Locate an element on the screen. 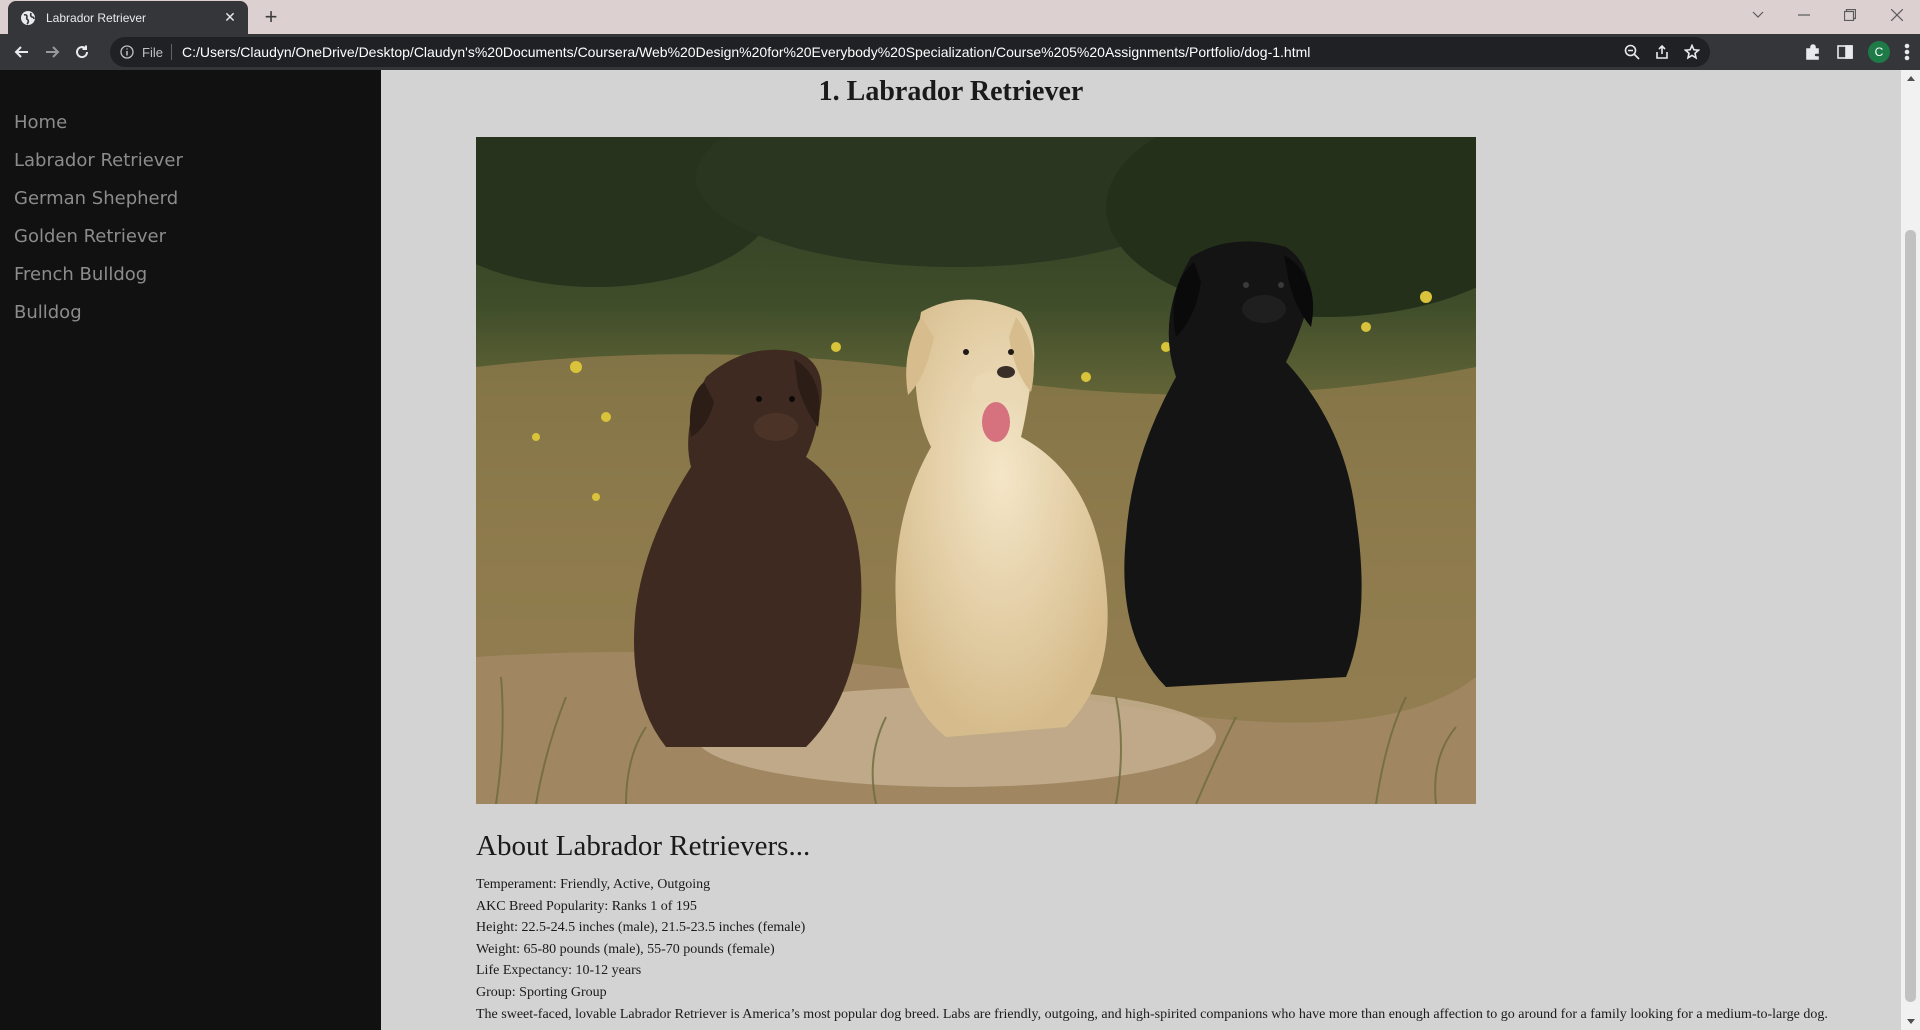  share-icon is located at coordinates (1662, 52).